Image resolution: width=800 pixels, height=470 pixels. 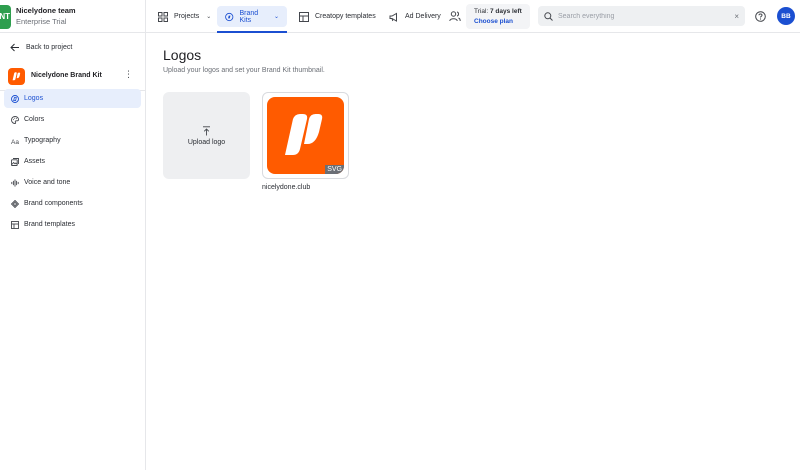 What do you see at coordinates (34, 119) in the screenshot?
I see `sidebar-item-label: Colors` at bounding box center [34, 119].